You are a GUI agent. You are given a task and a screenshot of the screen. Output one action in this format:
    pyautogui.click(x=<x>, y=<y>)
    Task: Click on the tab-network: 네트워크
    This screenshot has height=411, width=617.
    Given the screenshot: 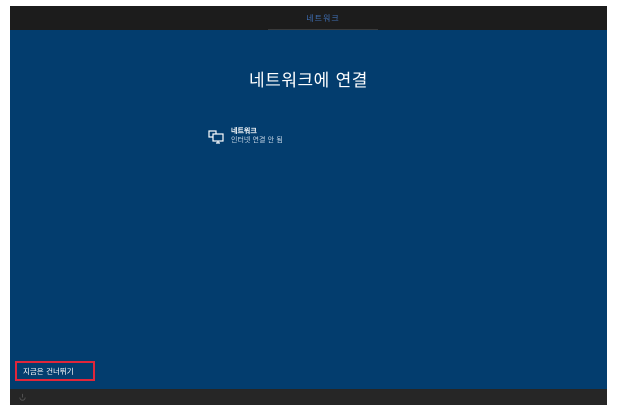 What is the action you would take?
    pyautogui.click(x=323, y=18)
    